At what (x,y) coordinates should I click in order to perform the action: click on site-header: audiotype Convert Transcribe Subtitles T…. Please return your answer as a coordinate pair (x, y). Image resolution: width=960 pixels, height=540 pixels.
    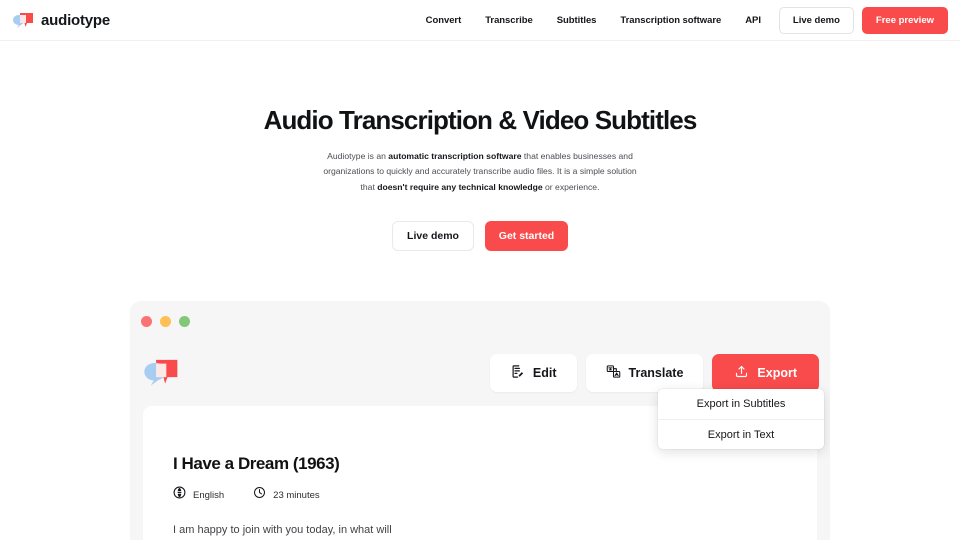
    Looking at the image, I should click on (480, 20).